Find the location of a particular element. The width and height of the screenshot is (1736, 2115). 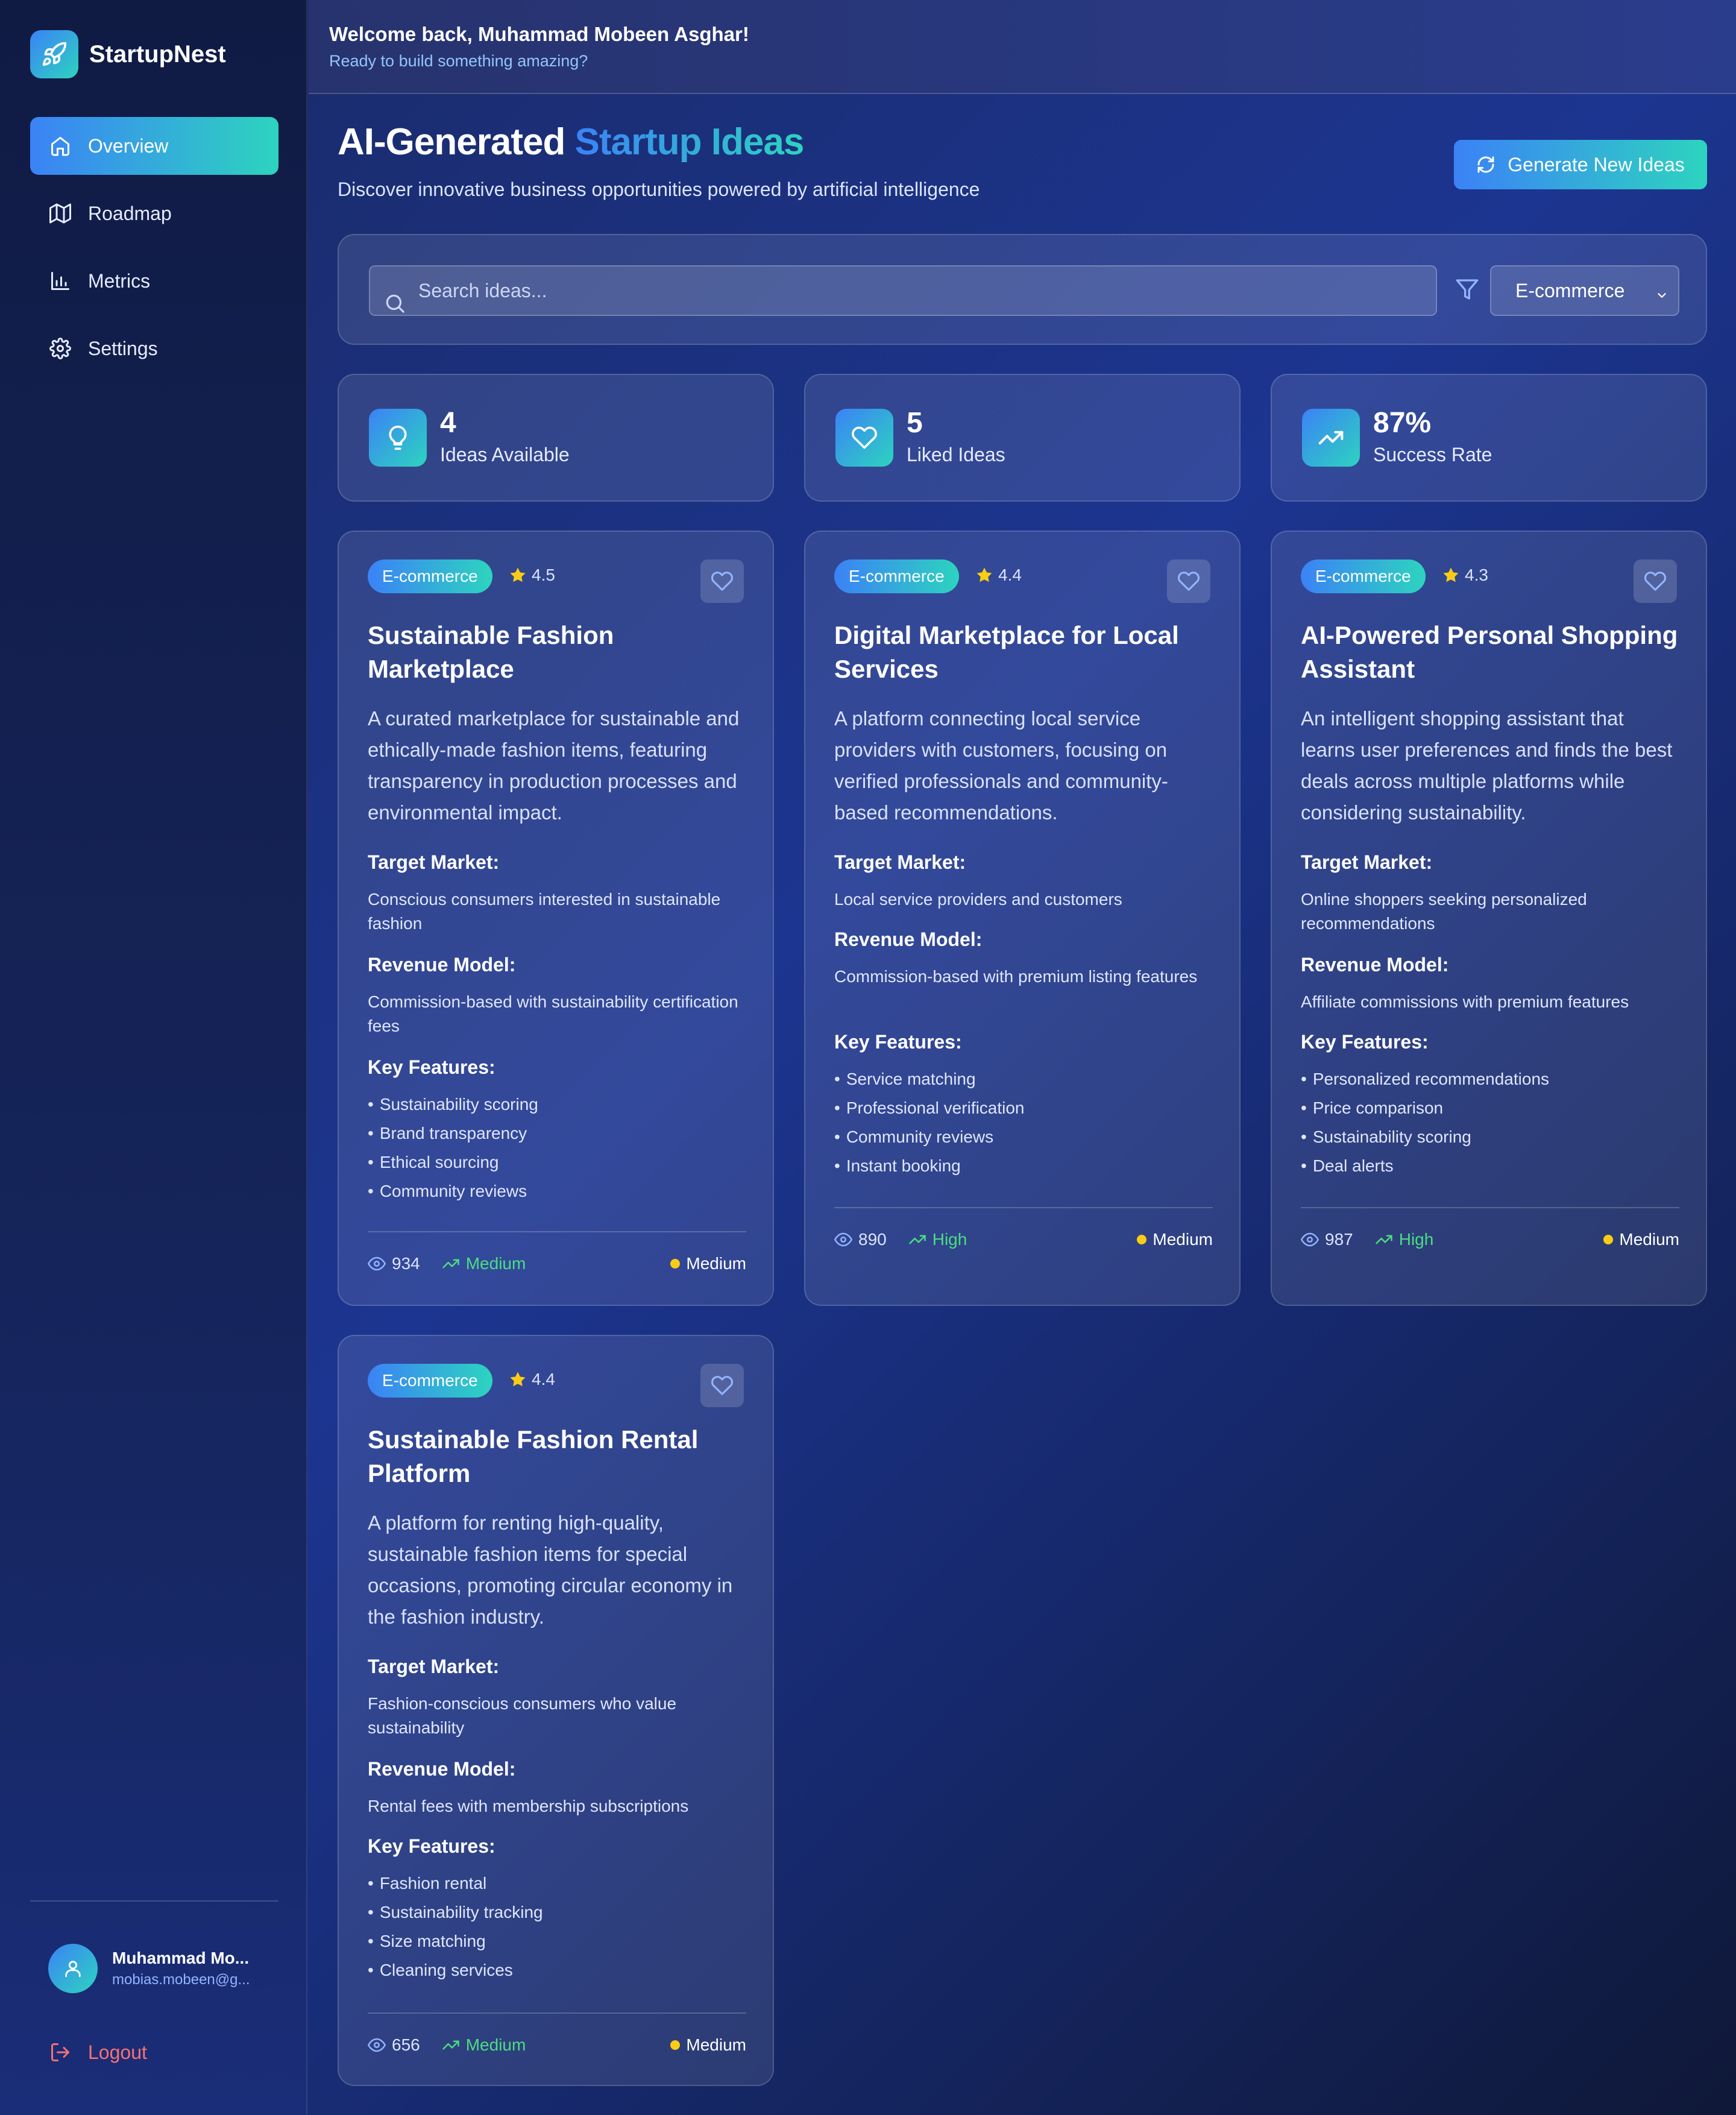

idea-title: AI-Powered Personal Shopping Assistant is located at coordinates (1489, 652).